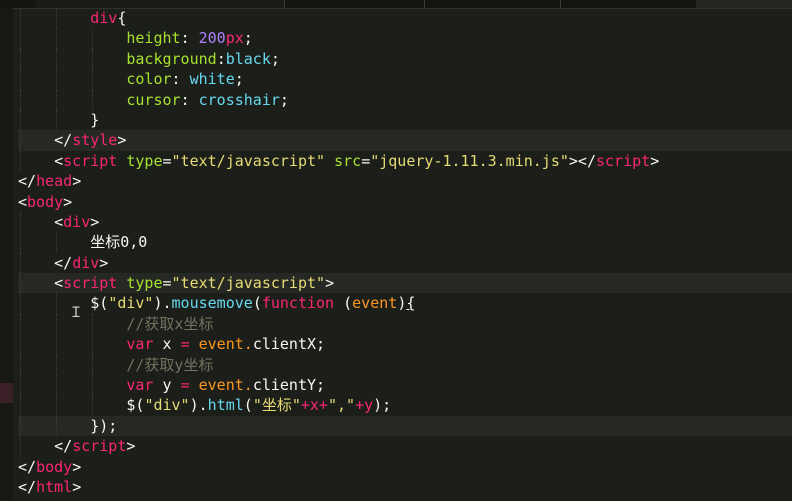 The width and height of the screenshot is (792, 501). What do you see at coordinates (405, 365) in the screenshot?
I see `code-line: //获取y坐标` at bounding box center [405, 365].